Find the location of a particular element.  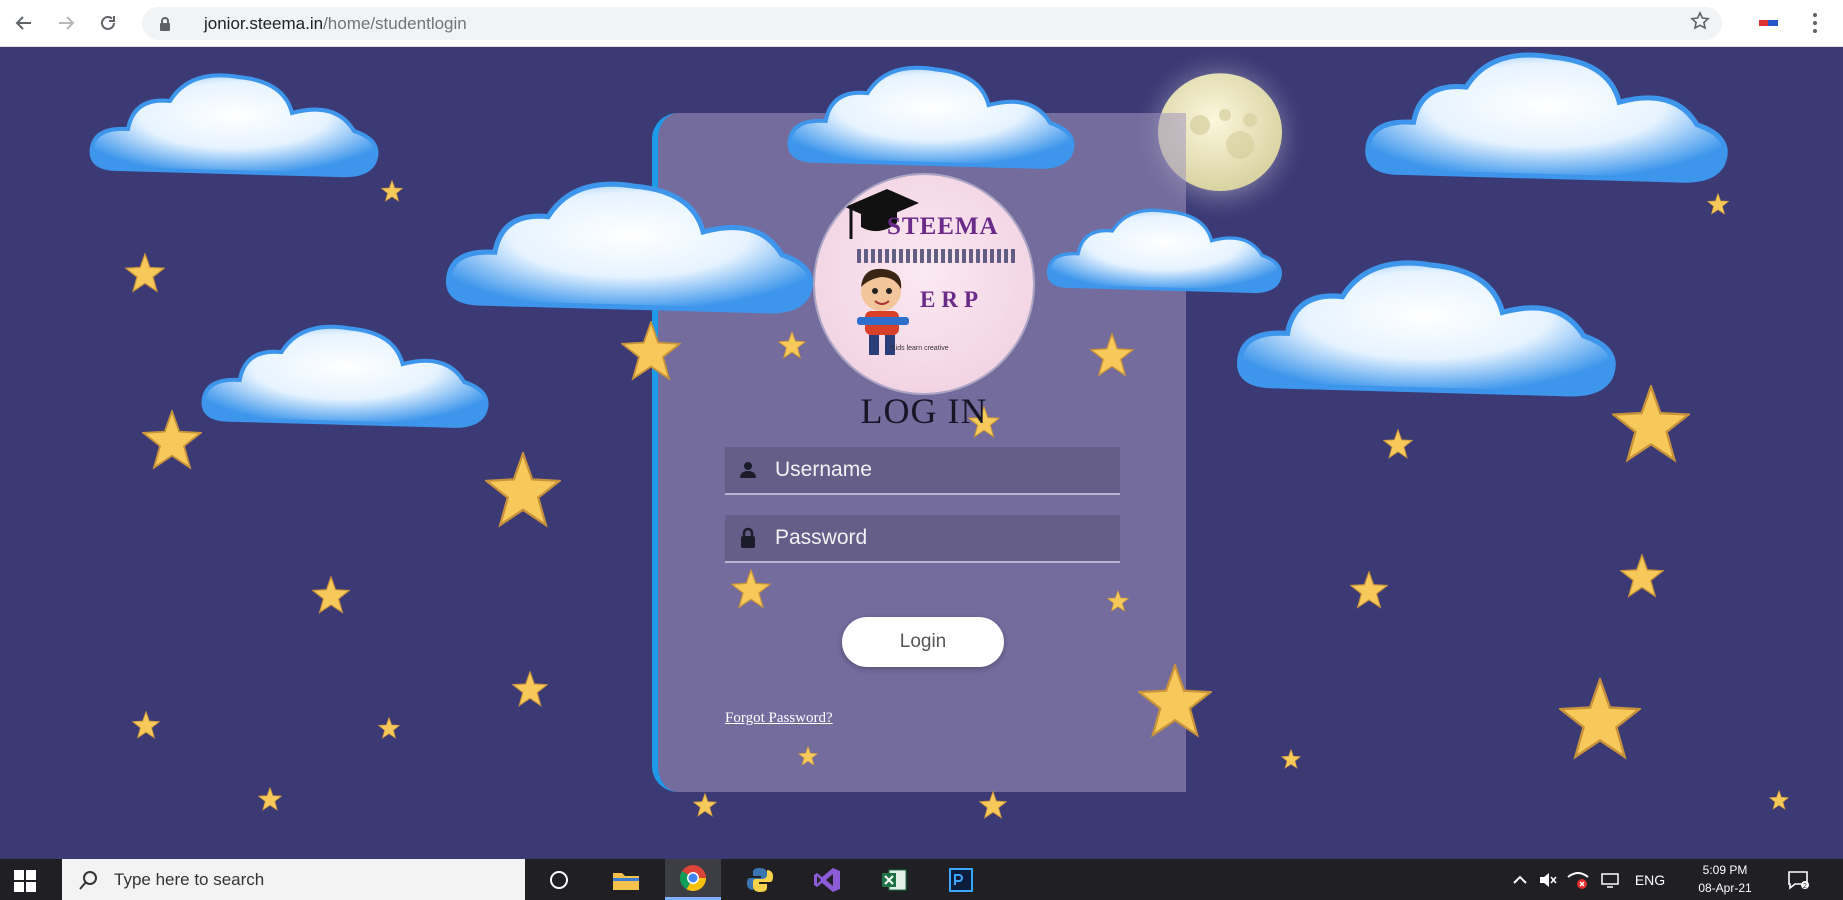

excel-icon is located at coordinates (894, 879).